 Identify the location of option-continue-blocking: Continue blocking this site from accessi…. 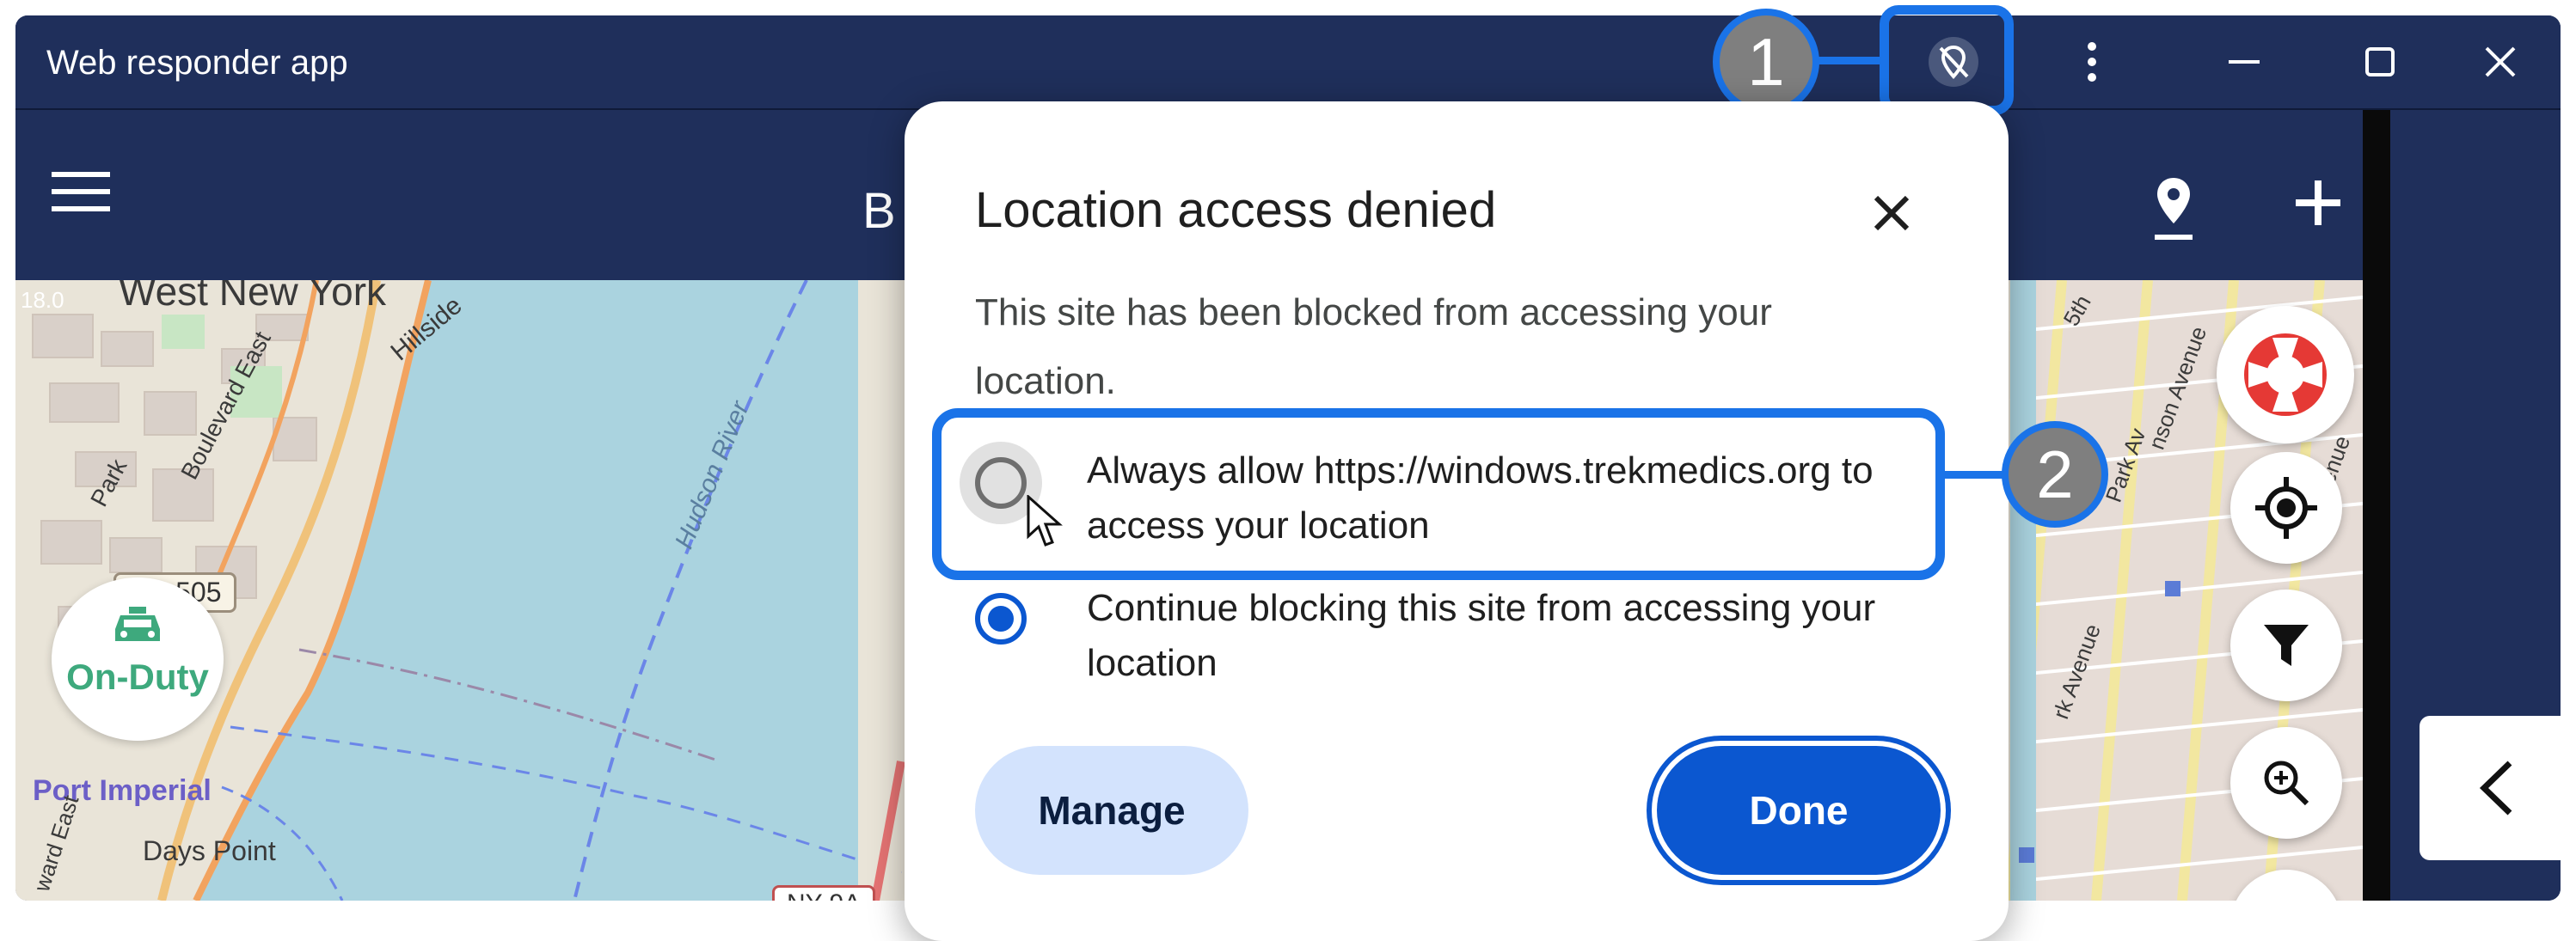
(1469, 641).